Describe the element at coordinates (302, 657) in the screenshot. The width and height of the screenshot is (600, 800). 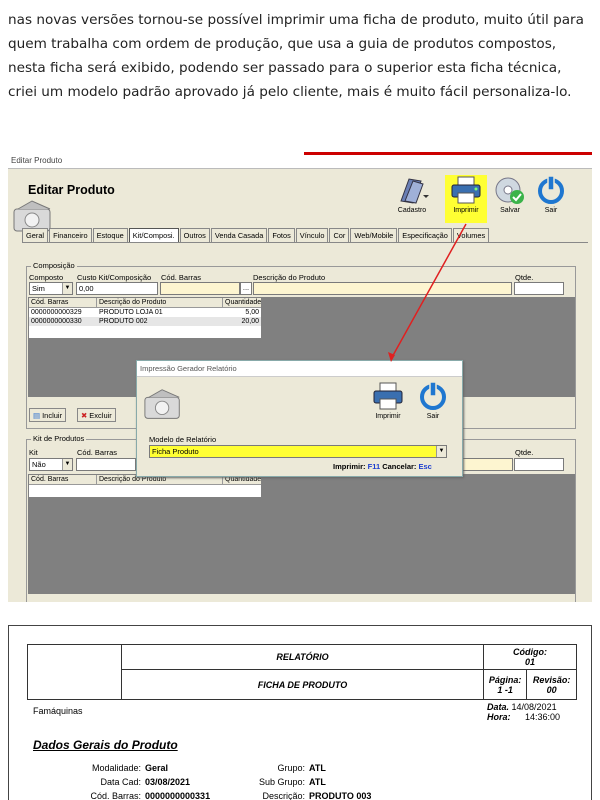
I see `report-relatorio: RELATÓRIO` at that location.